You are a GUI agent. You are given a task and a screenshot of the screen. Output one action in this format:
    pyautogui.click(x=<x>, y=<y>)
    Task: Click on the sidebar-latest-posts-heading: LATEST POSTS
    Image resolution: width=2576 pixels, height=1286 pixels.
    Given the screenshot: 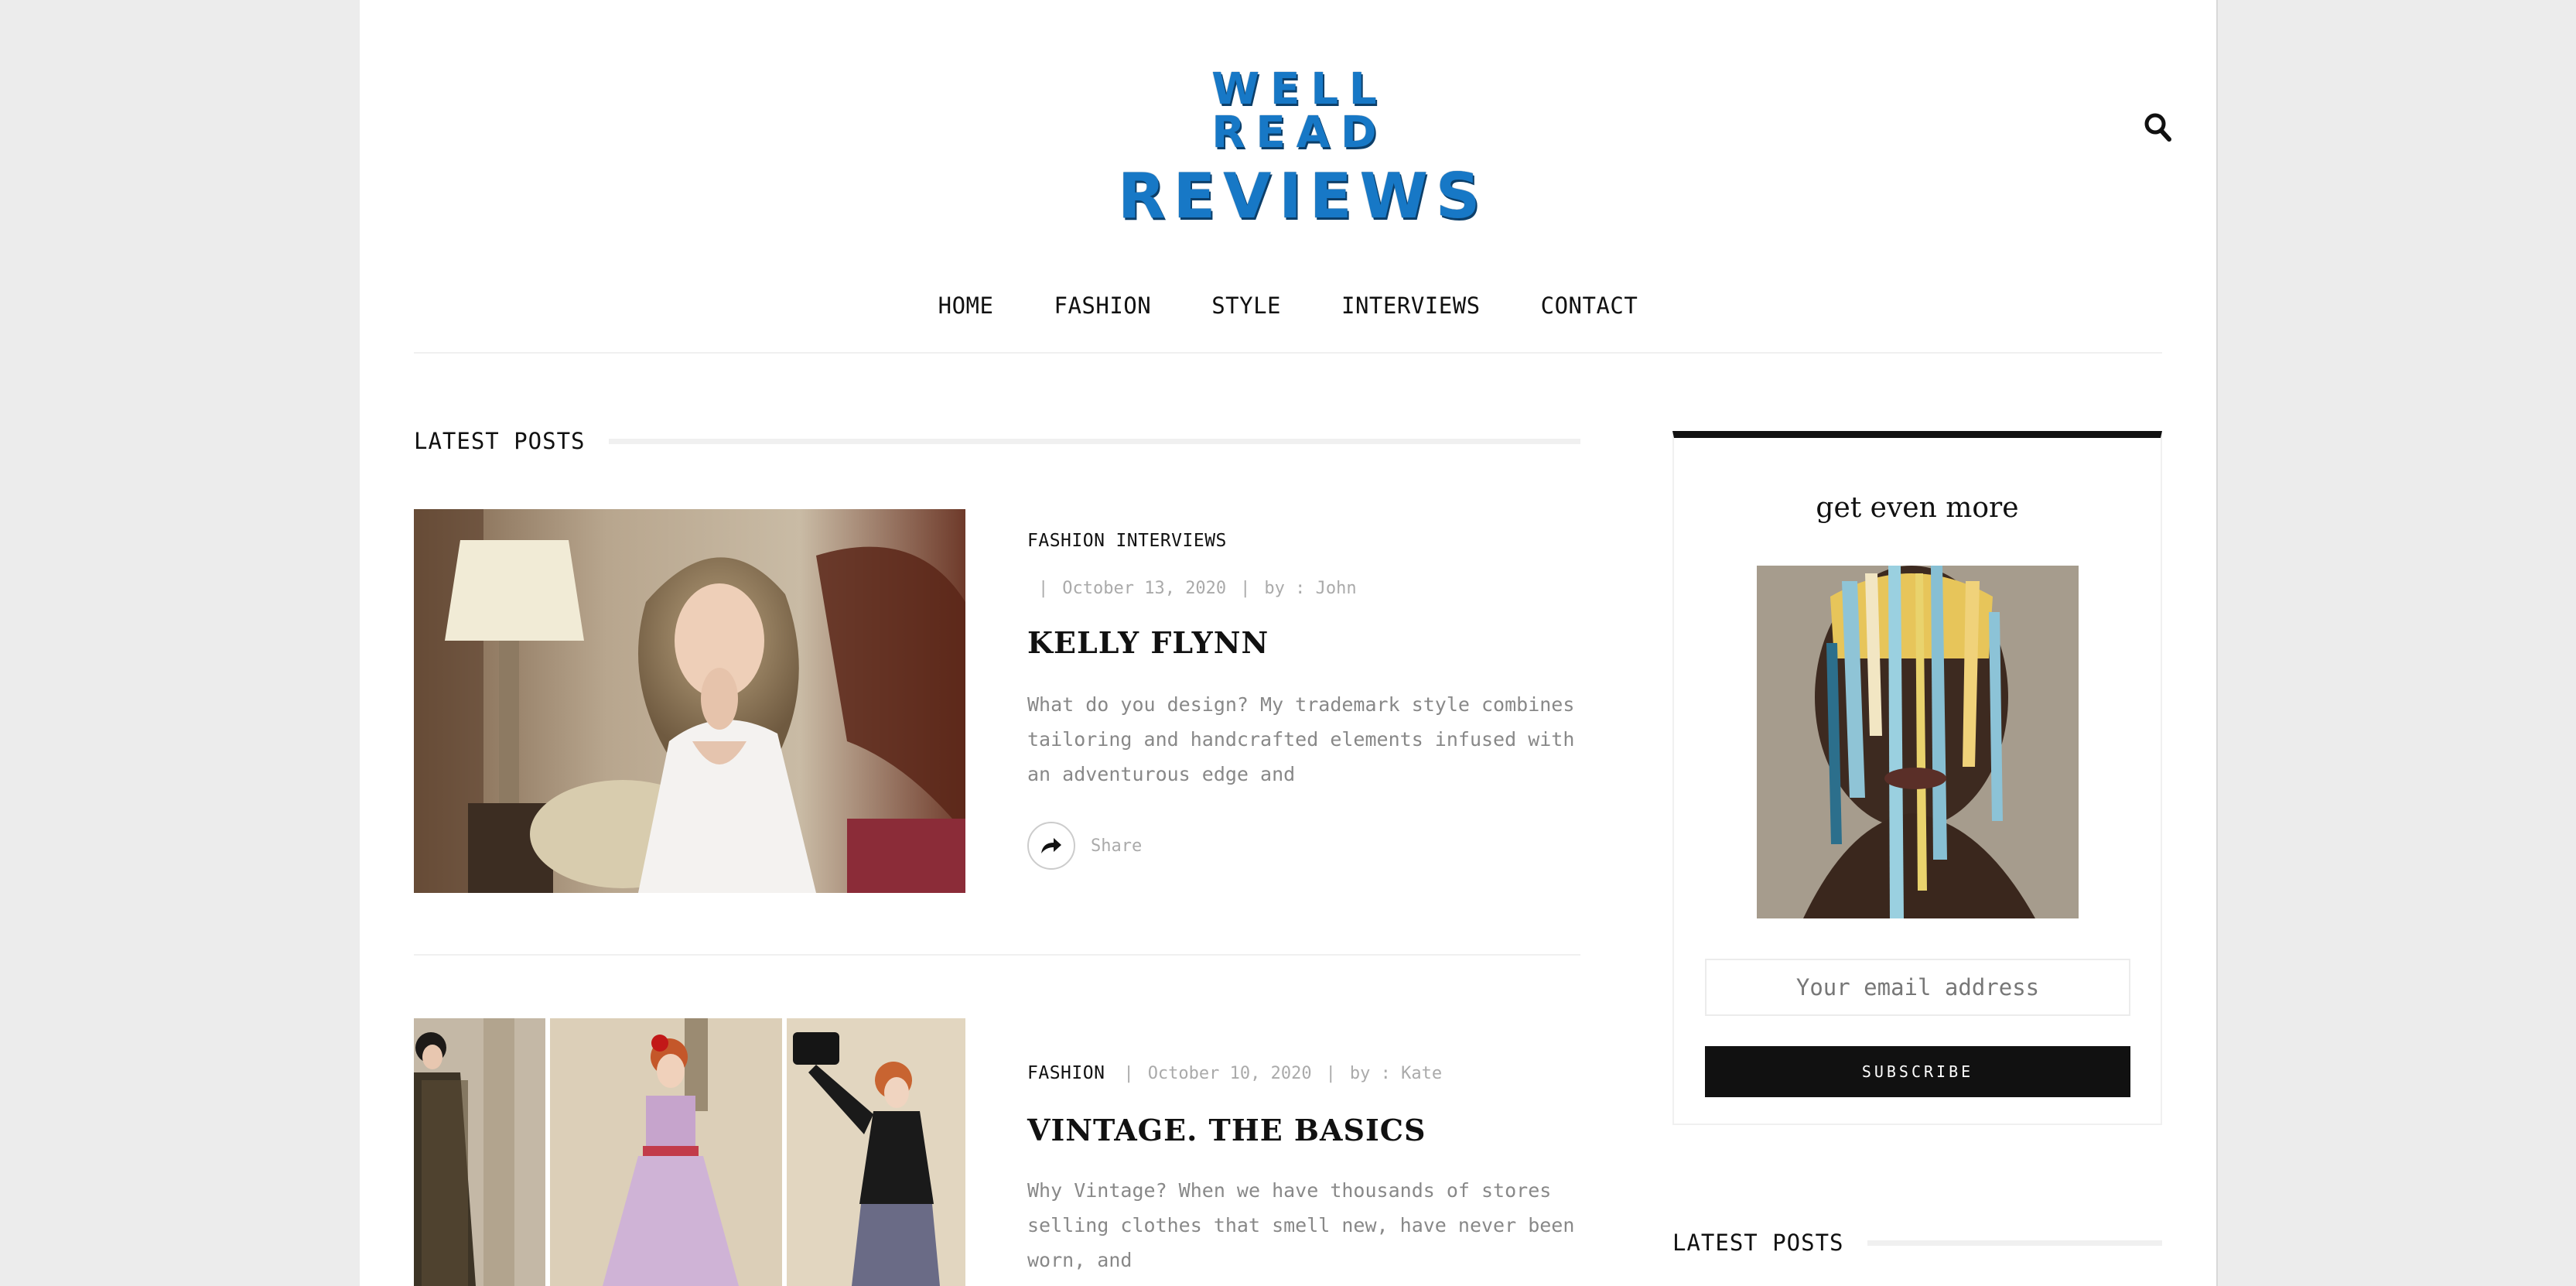 What is the action you would take?
    pyautogui.click(x=1917, y=1243)
    